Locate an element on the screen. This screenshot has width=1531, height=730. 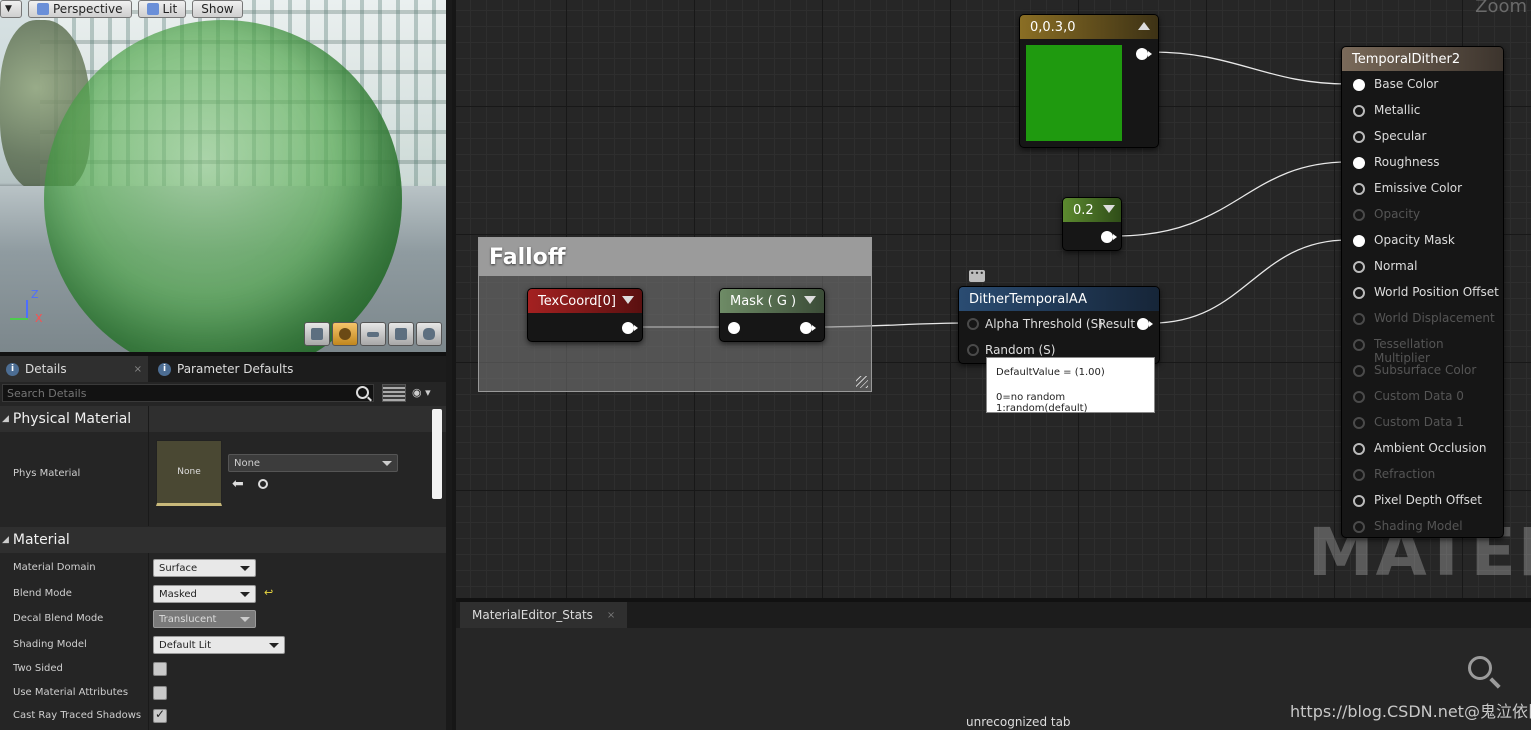
constant3-node: 0,0.3,0 is located at coordinates (1089, 81).